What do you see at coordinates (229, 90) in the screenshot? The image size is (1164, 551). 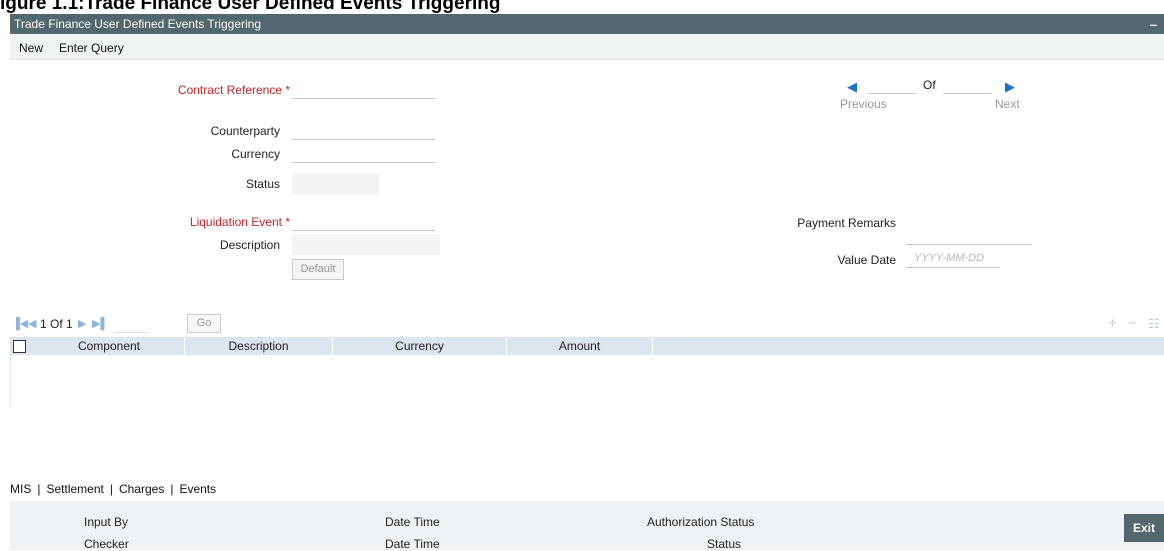 I see `contract-reference-label-text: Contract Reference` at bounding box center [229, 90].